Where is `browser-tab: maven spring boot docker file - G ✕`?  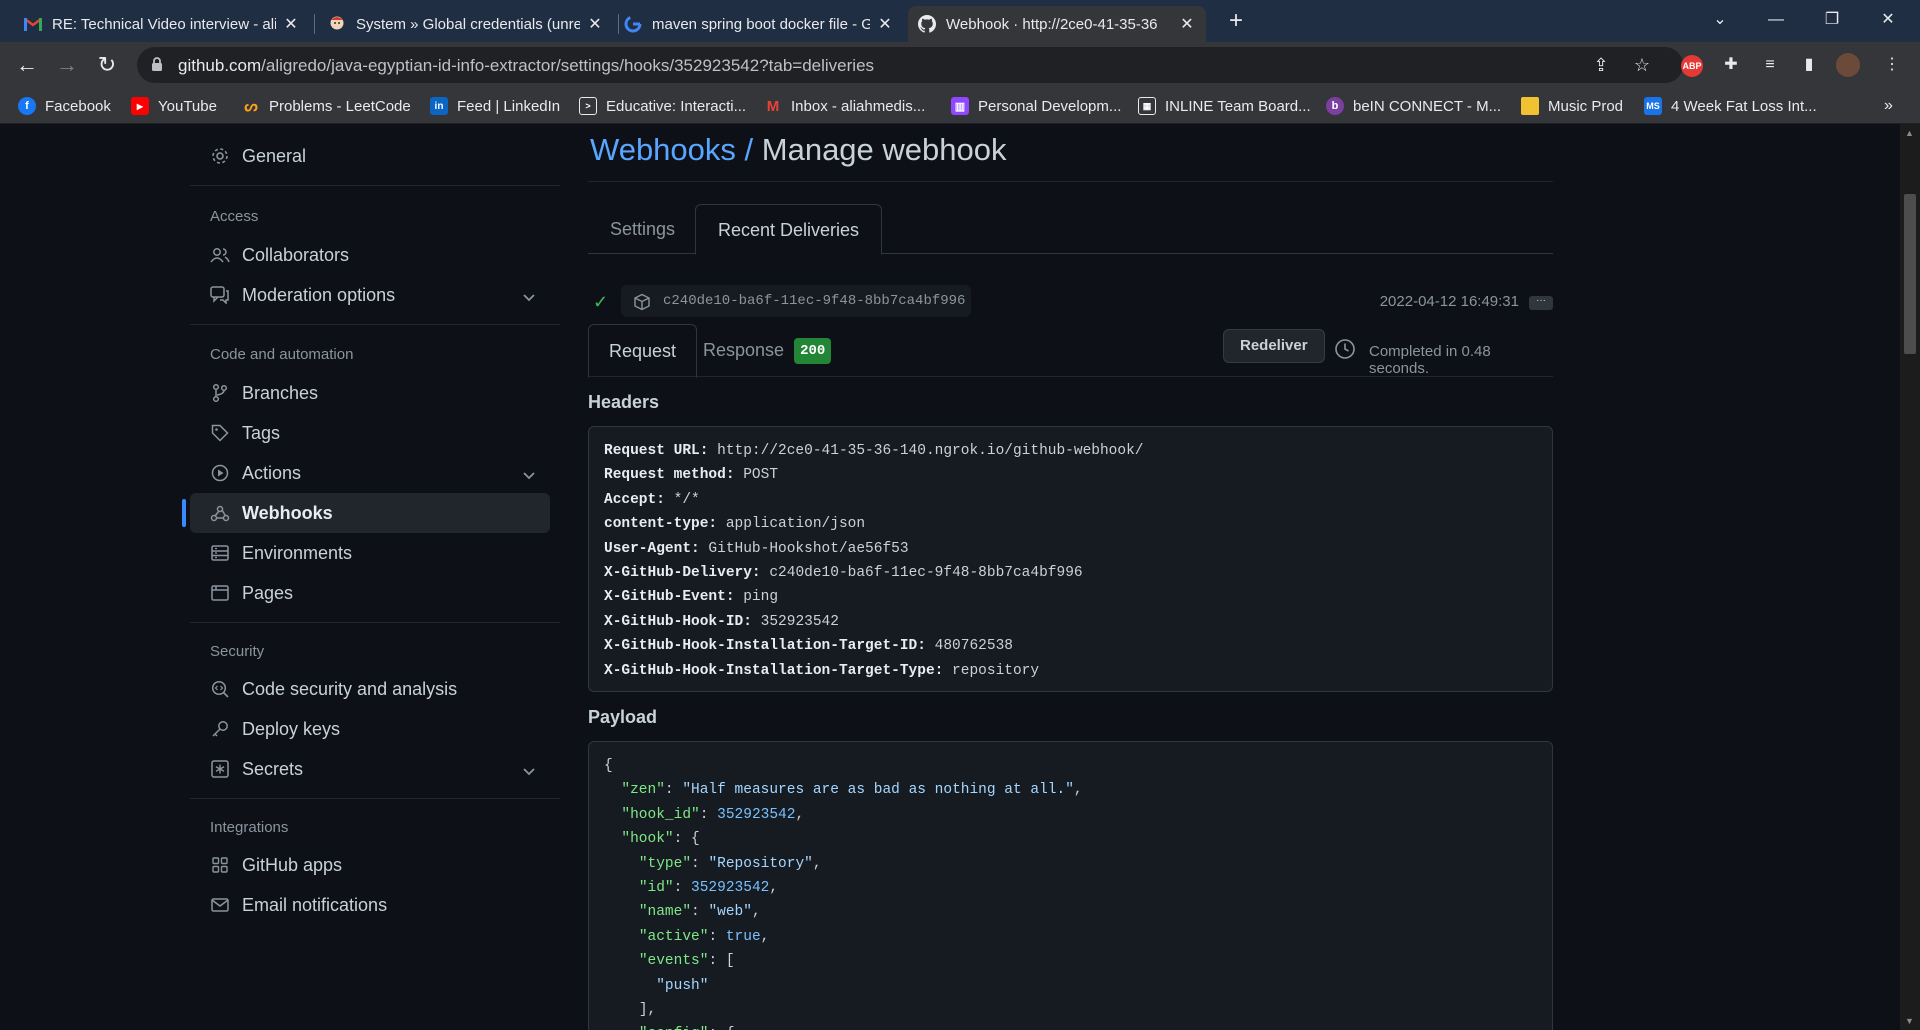
browser-tab: maven spring boot docker file - G ✕ is located at coordinates (759, 24).